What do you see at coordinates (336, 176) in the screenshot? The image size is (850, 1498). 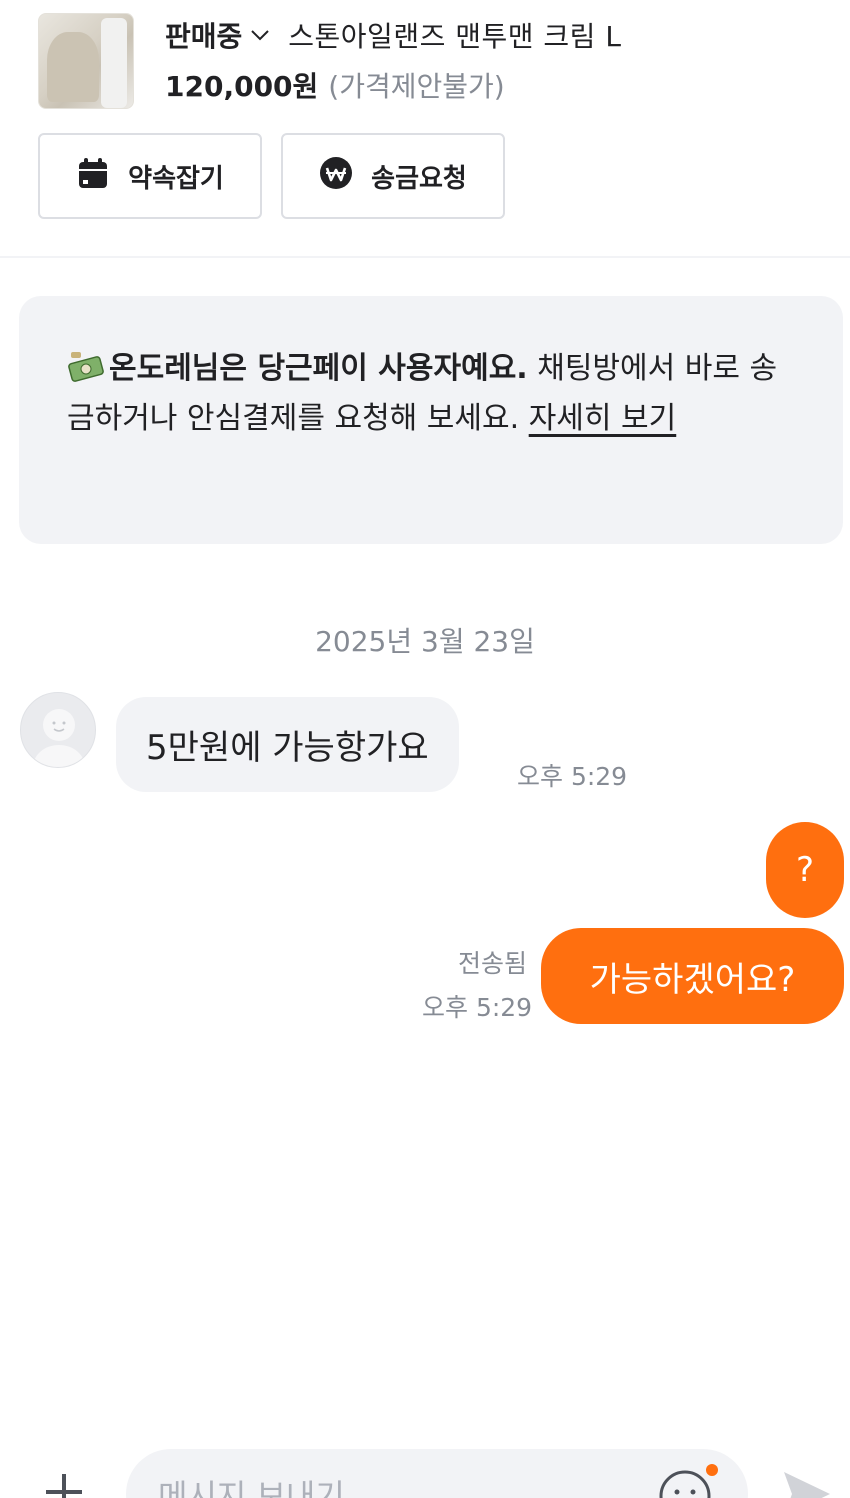 I see `won-coin-icon` at bounding box center [336, 176].